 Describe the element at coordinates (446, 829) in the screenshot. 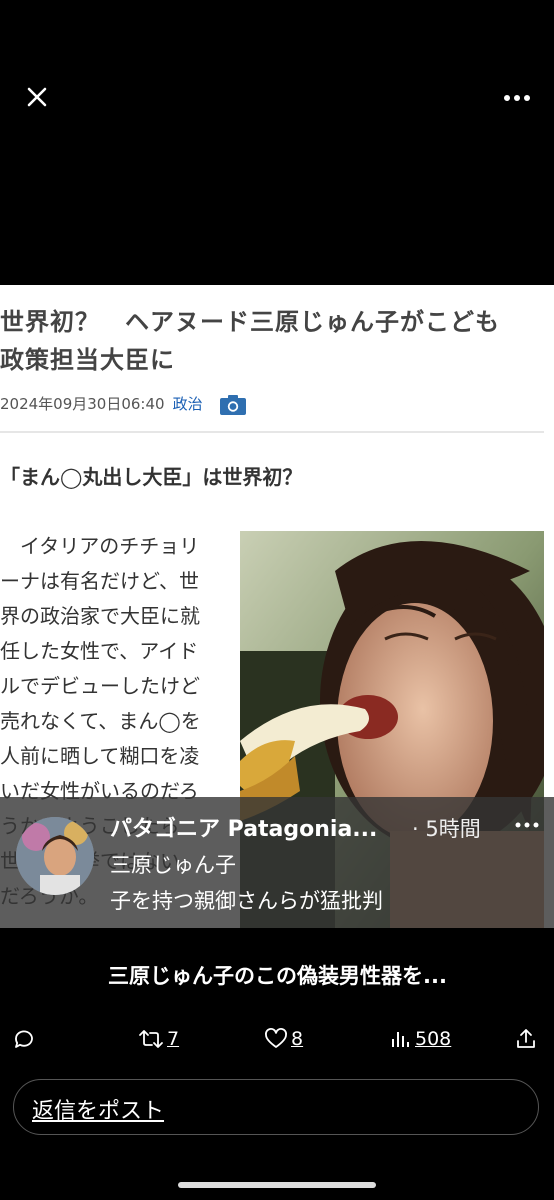

I see `quoted-post-time: · 5時間` at that location.